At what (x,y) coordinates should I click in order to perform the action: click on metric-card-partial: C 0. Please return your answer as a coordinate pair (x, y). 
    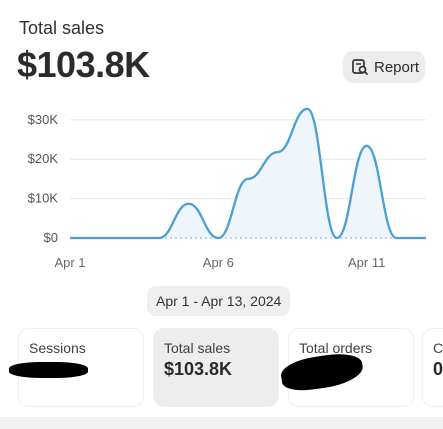
    Looking at the image, I should click on (432, 367).